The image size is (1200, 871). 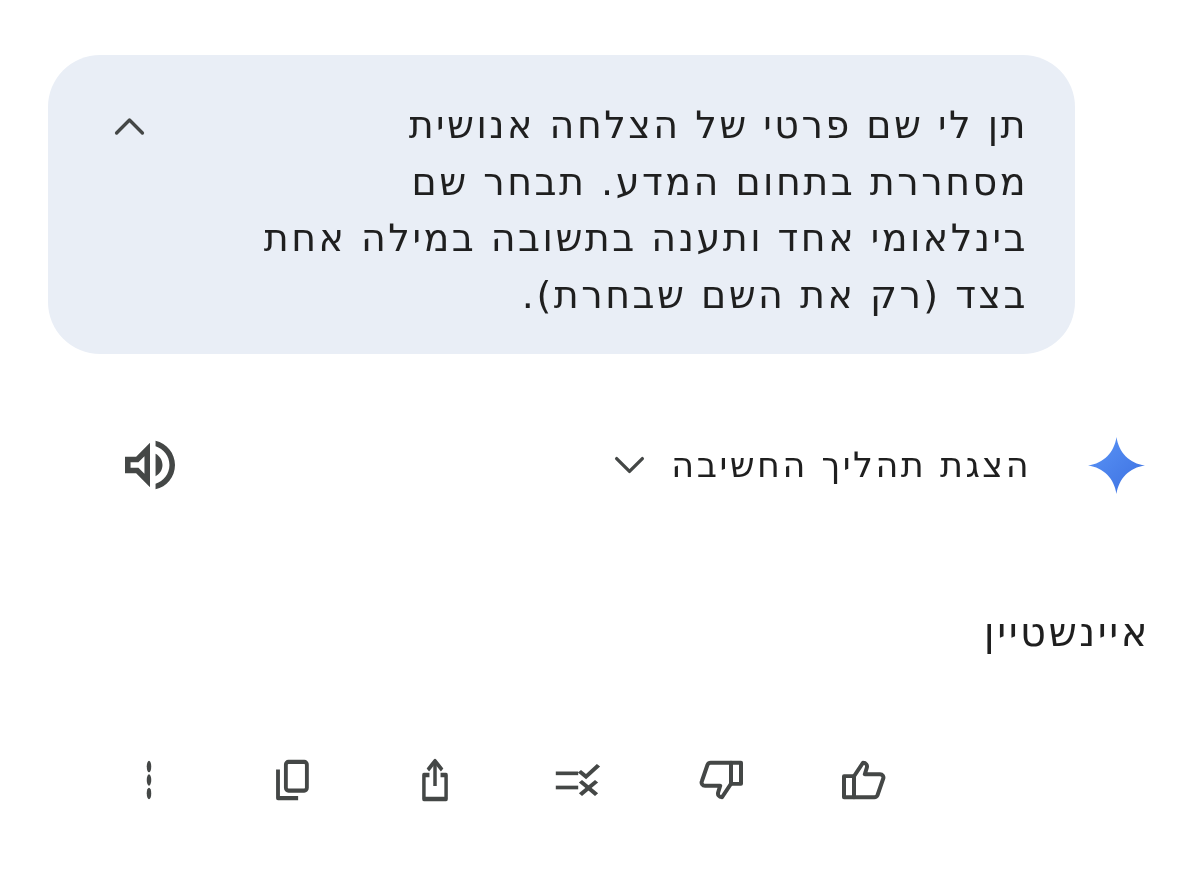 I want to click on show-thinking-button: הצגת תהליך החשיבה, so click(x=822, y=465).